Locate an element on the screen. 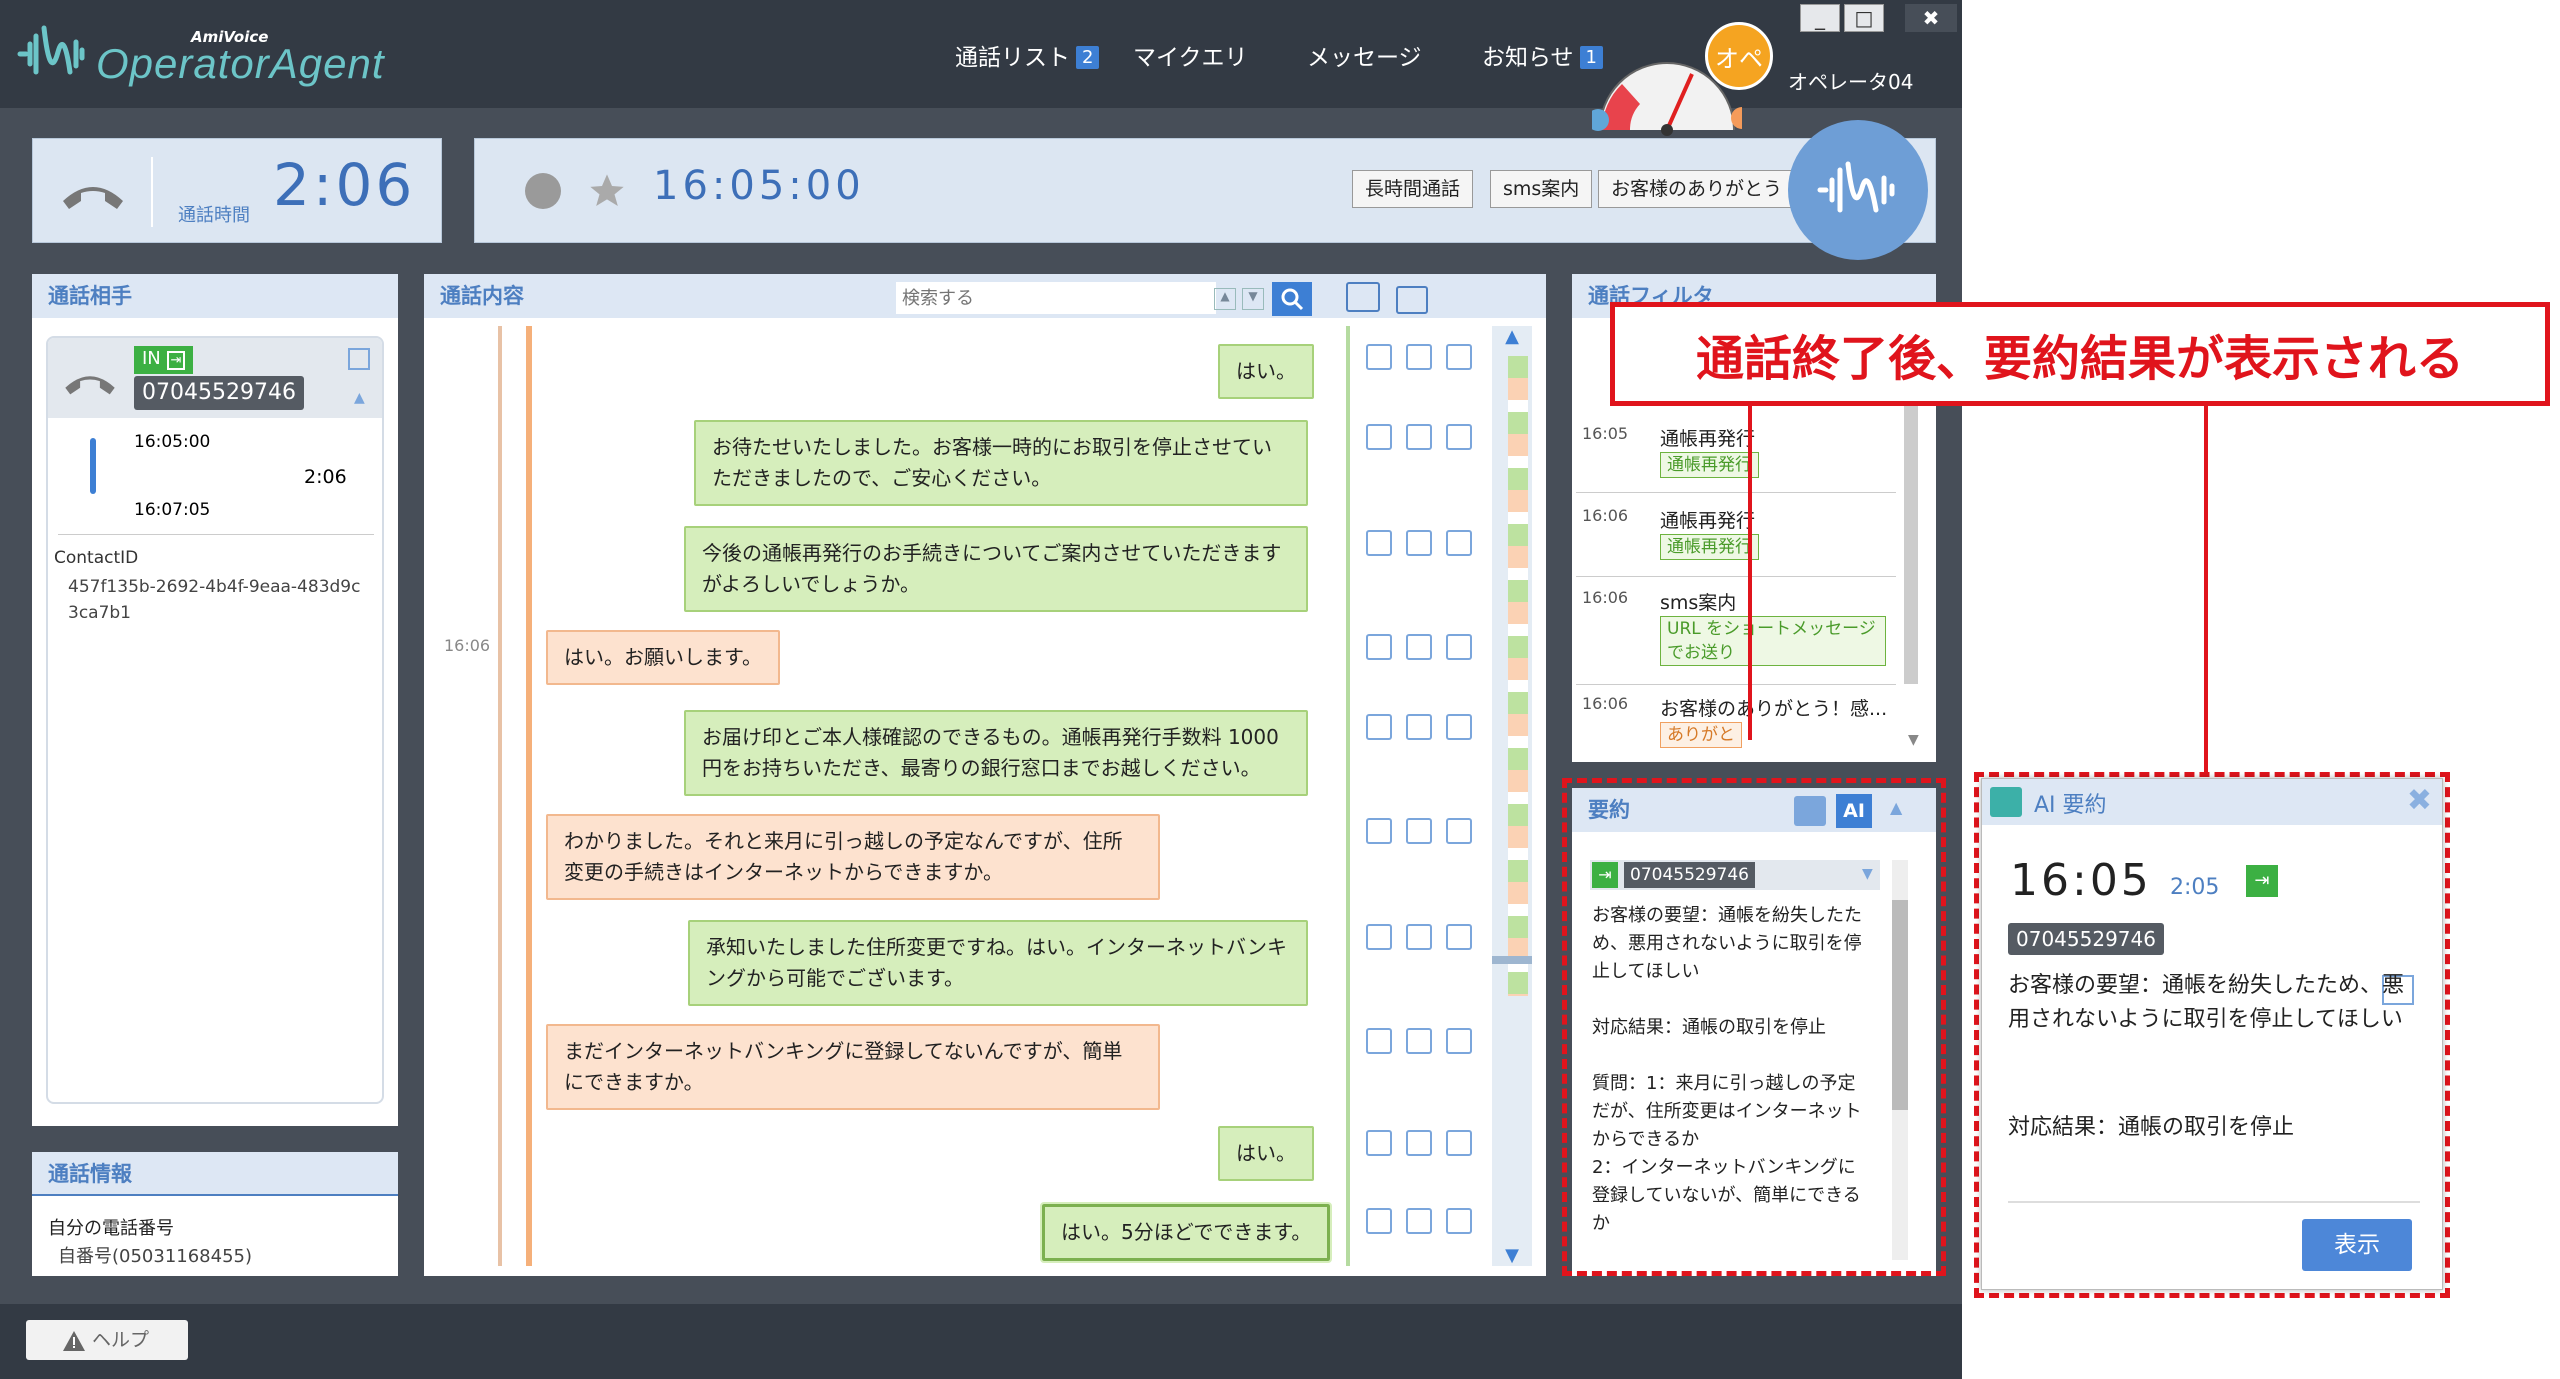 The image size is (2560, 1379). help-button: ヘルプ is located at coordinates (107, 1340).